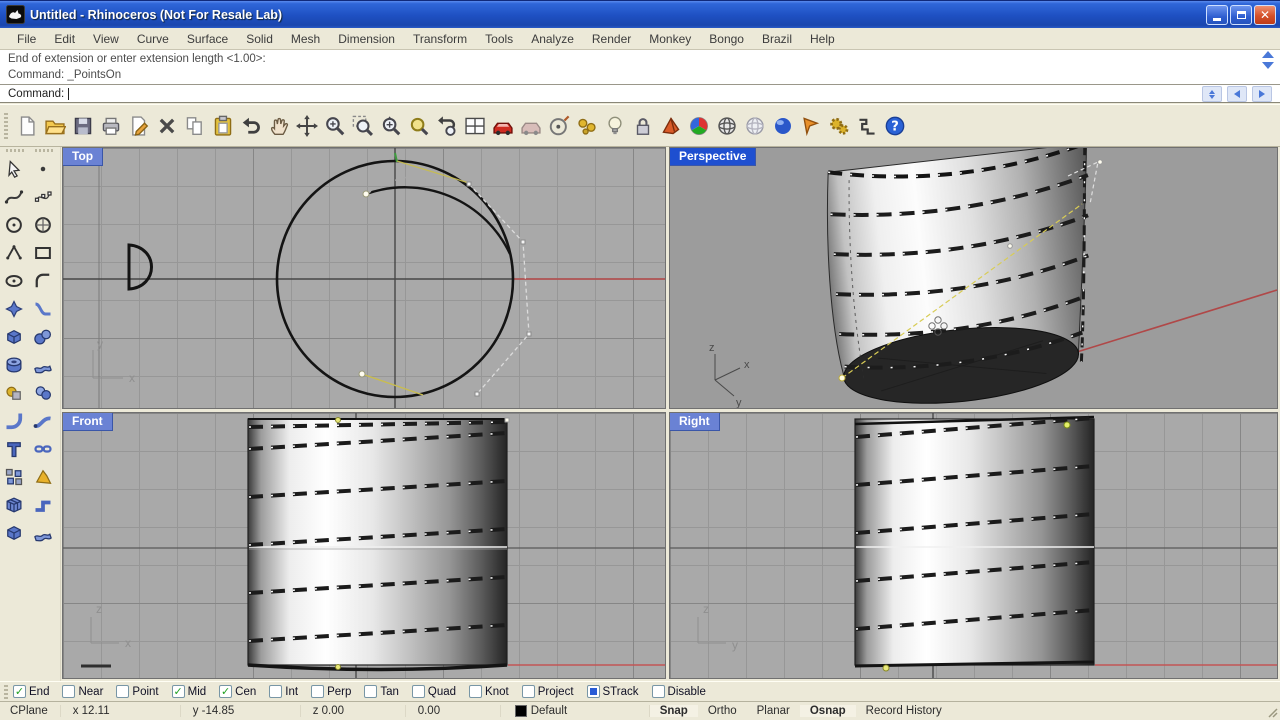 Image resolution: width=1280 pixels, height=720 pixels. What do you see at coordinates (867, 126) in the screenshot?
I see `history-record-button` at bounding box center [867, 126].